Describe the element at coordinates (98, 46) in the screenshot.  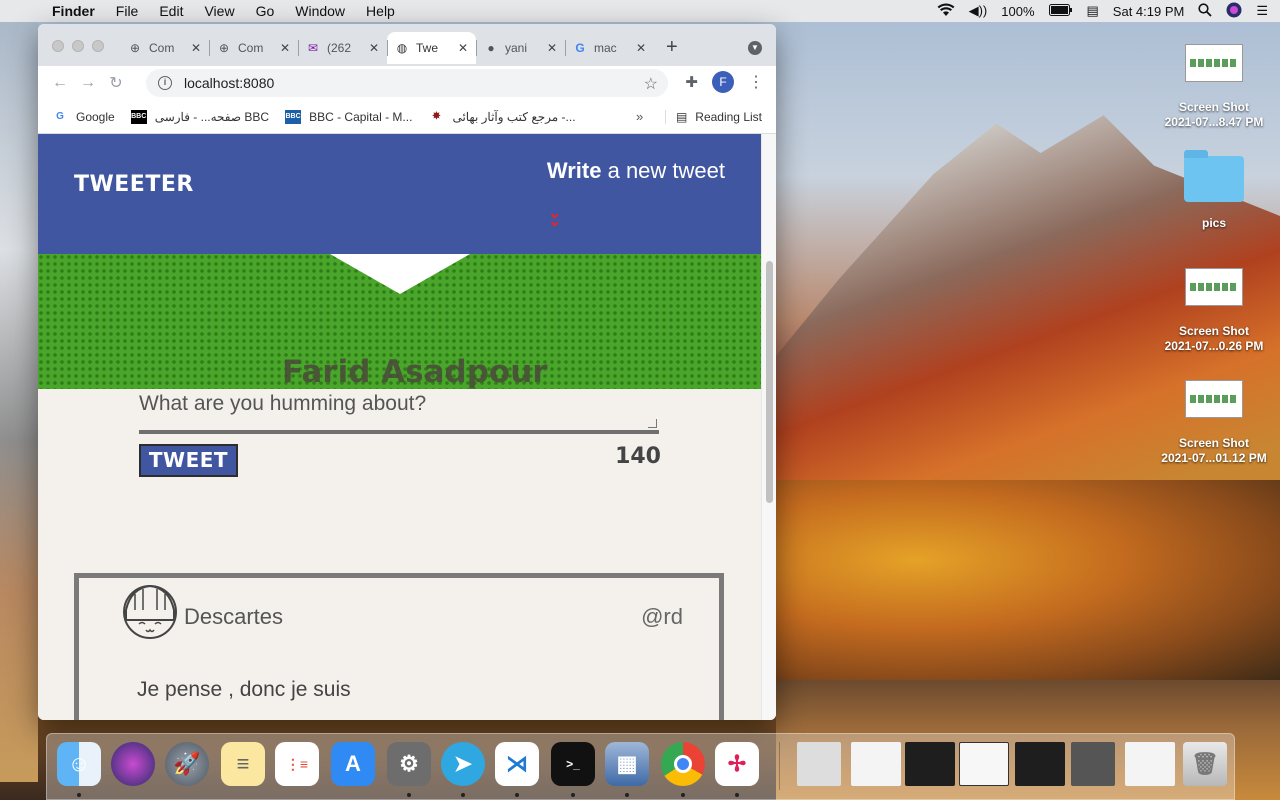
I see `zoom-window-button` at that location.